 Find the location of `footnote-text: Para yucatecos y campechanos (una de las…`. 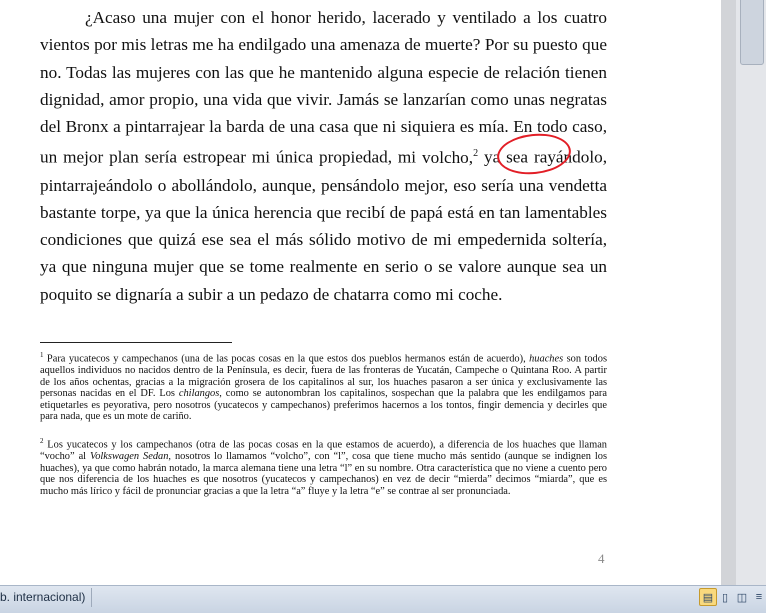

footnote-text: Para yucatecos y campechanos (una de las… is located at coordinates (286, 359).